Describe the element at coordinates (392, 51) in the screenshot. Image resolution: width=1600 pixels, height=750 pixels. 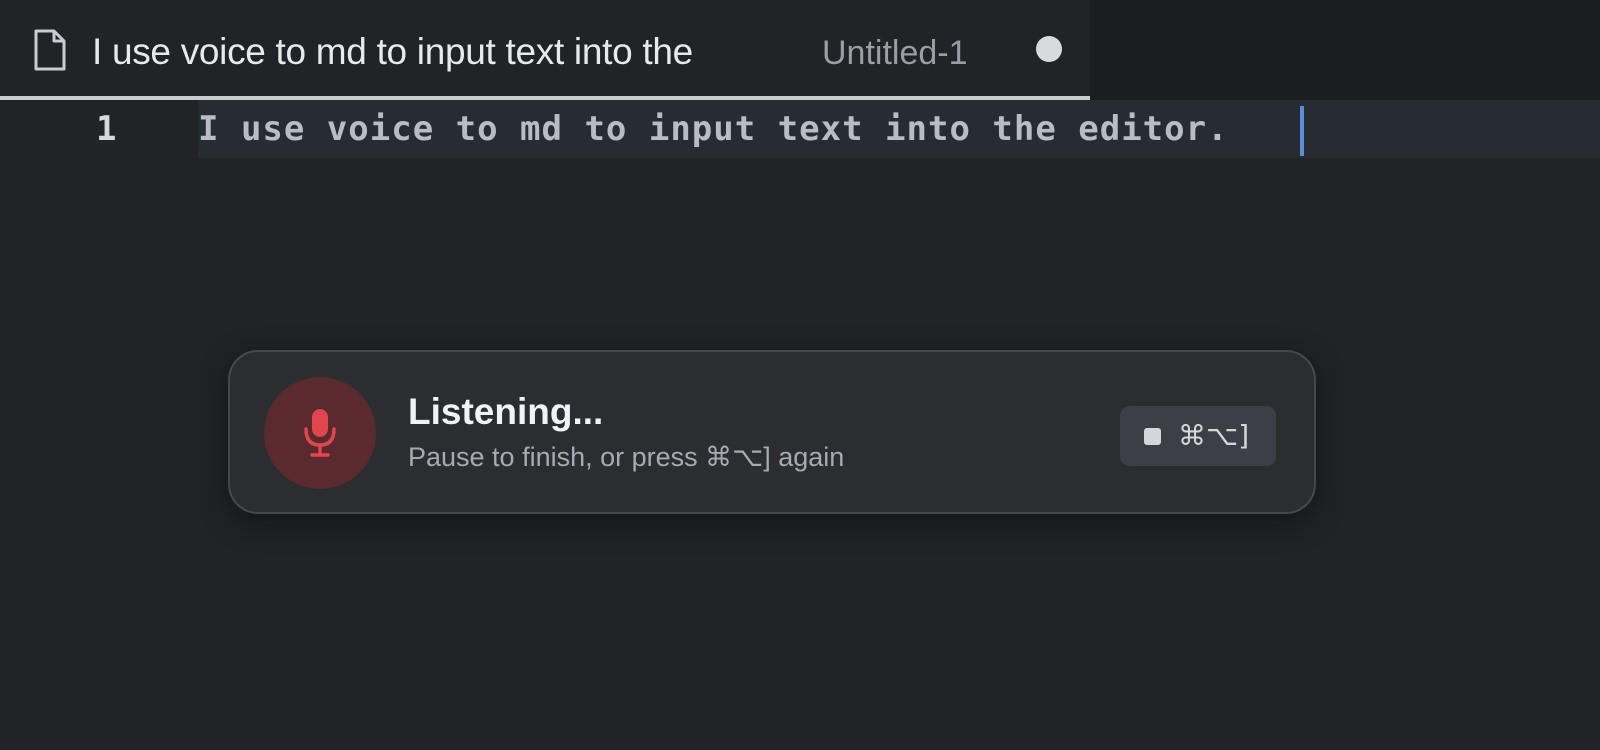
I see `tab-title: I use voice to md to input text into the` at that location.